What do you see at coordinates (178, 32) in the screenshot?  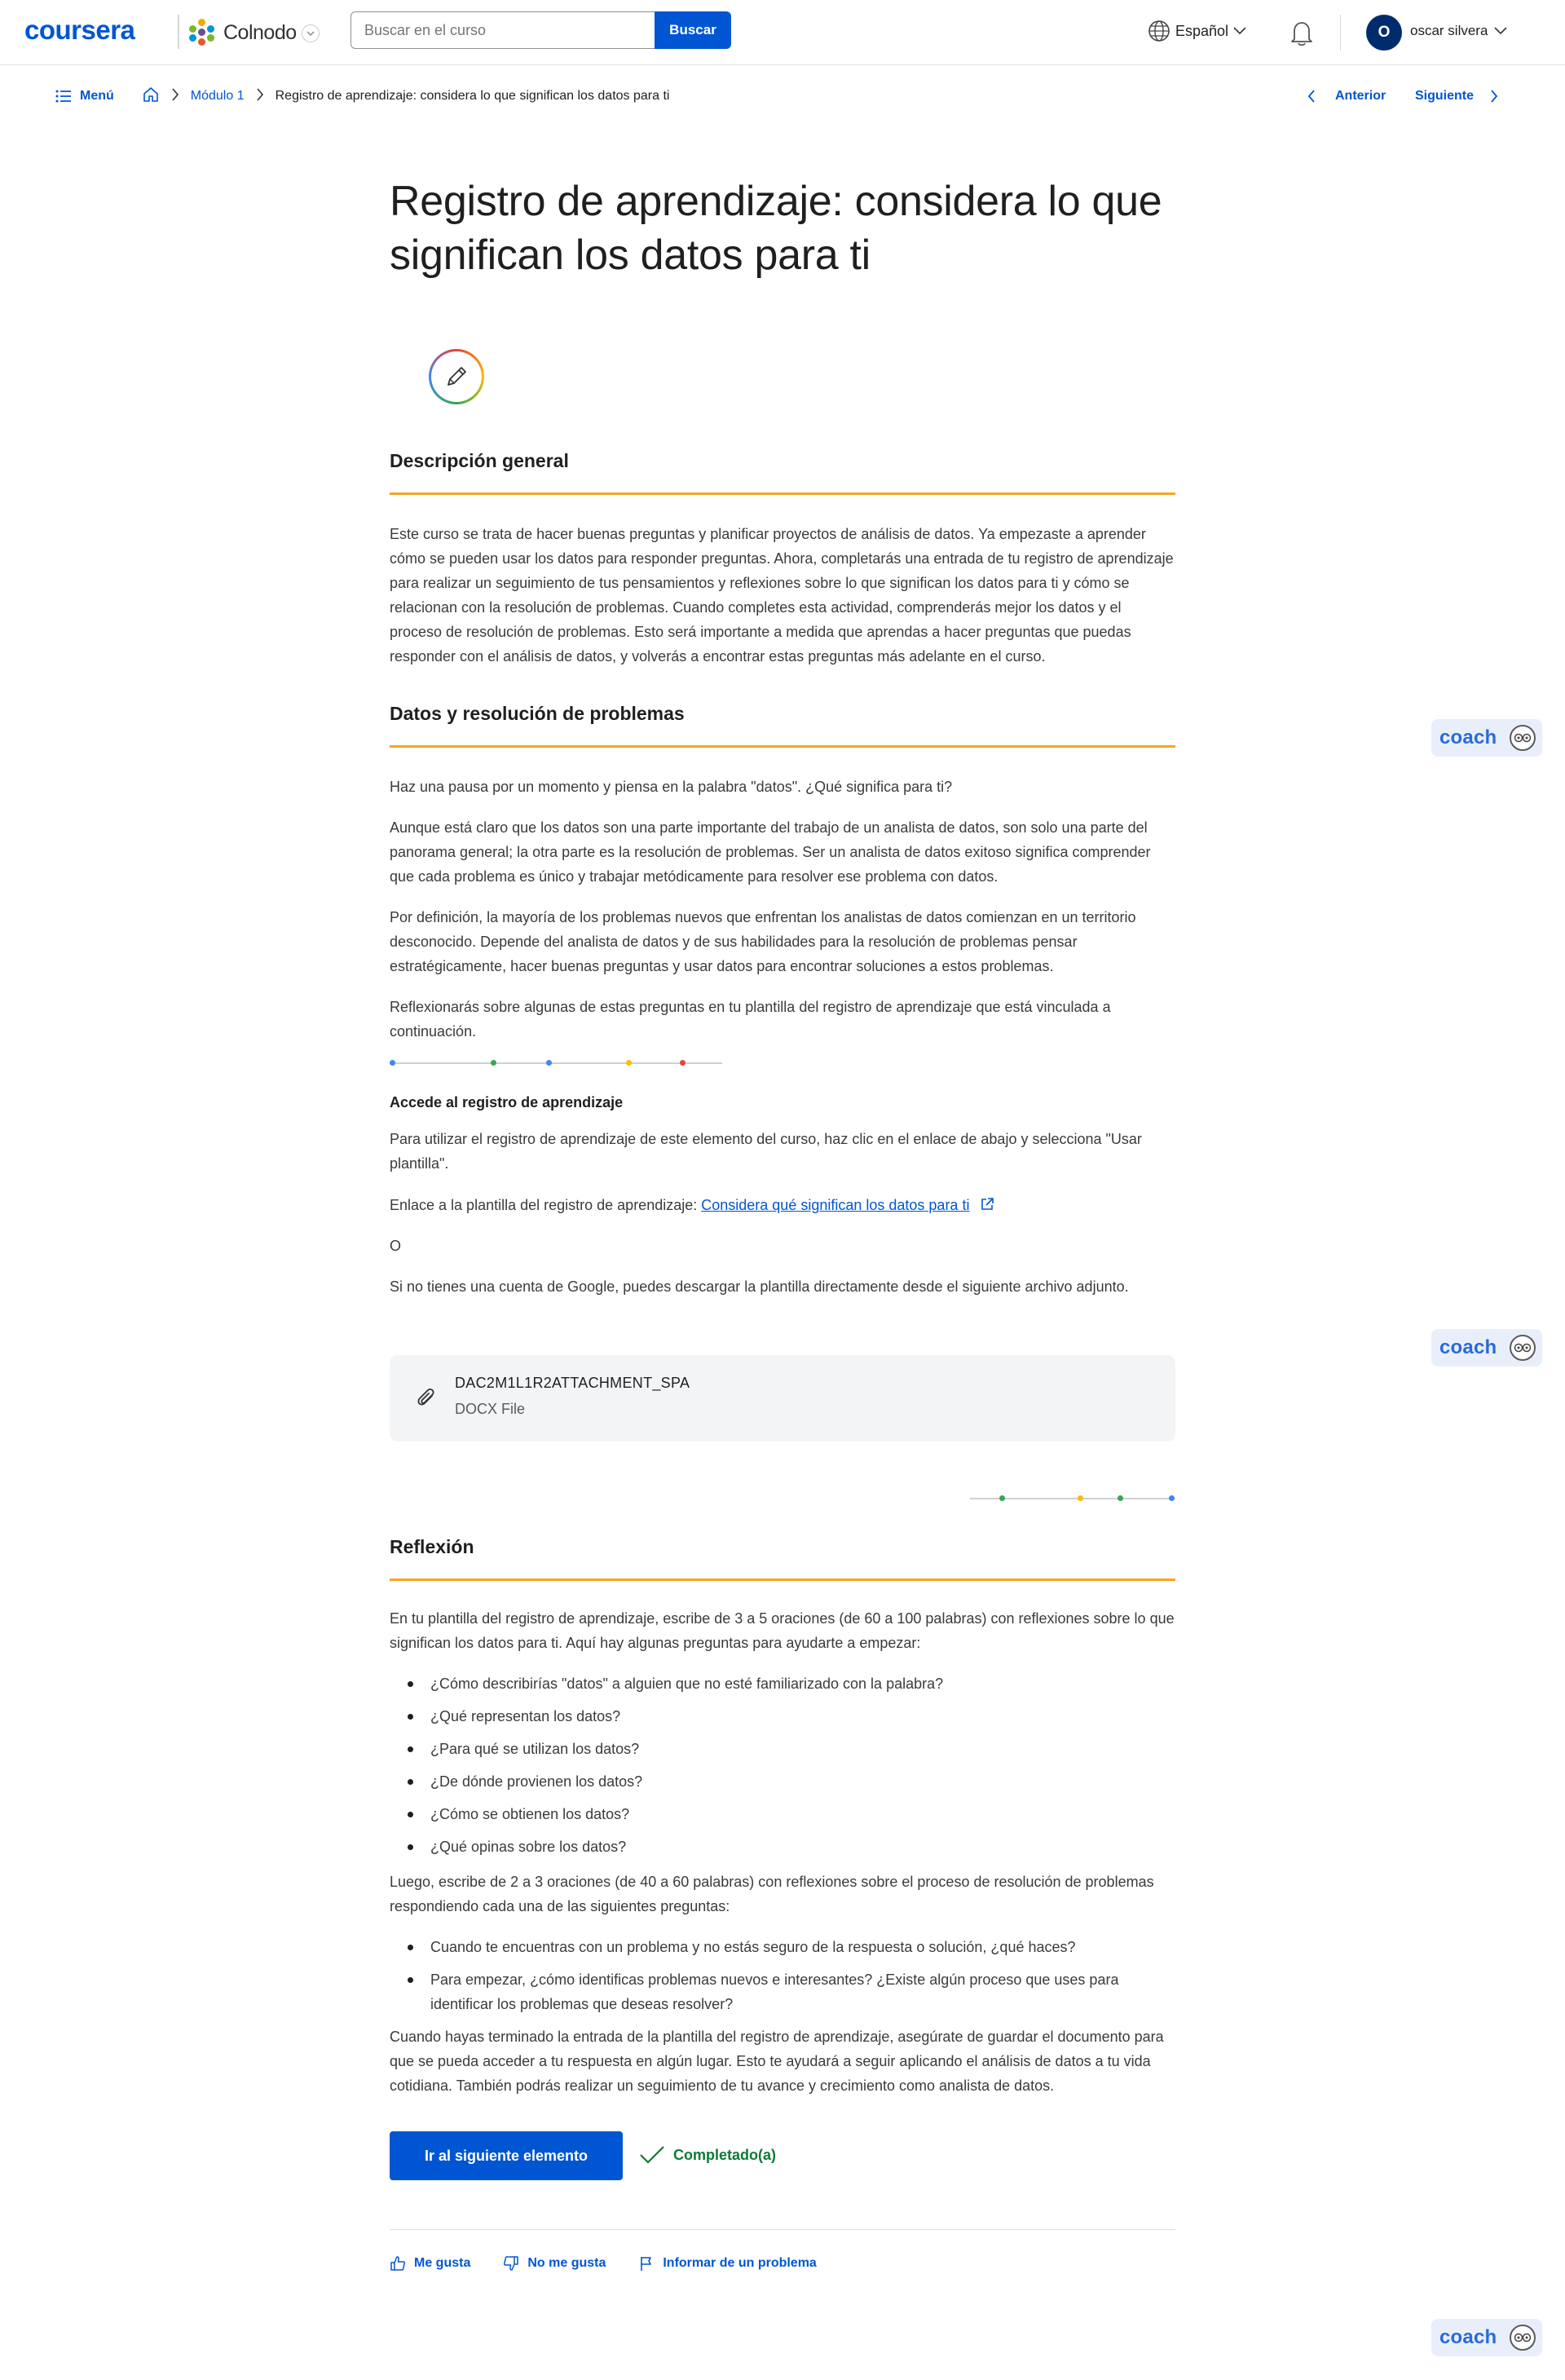 I see `logo-divider` at bounding box center [178, 32].